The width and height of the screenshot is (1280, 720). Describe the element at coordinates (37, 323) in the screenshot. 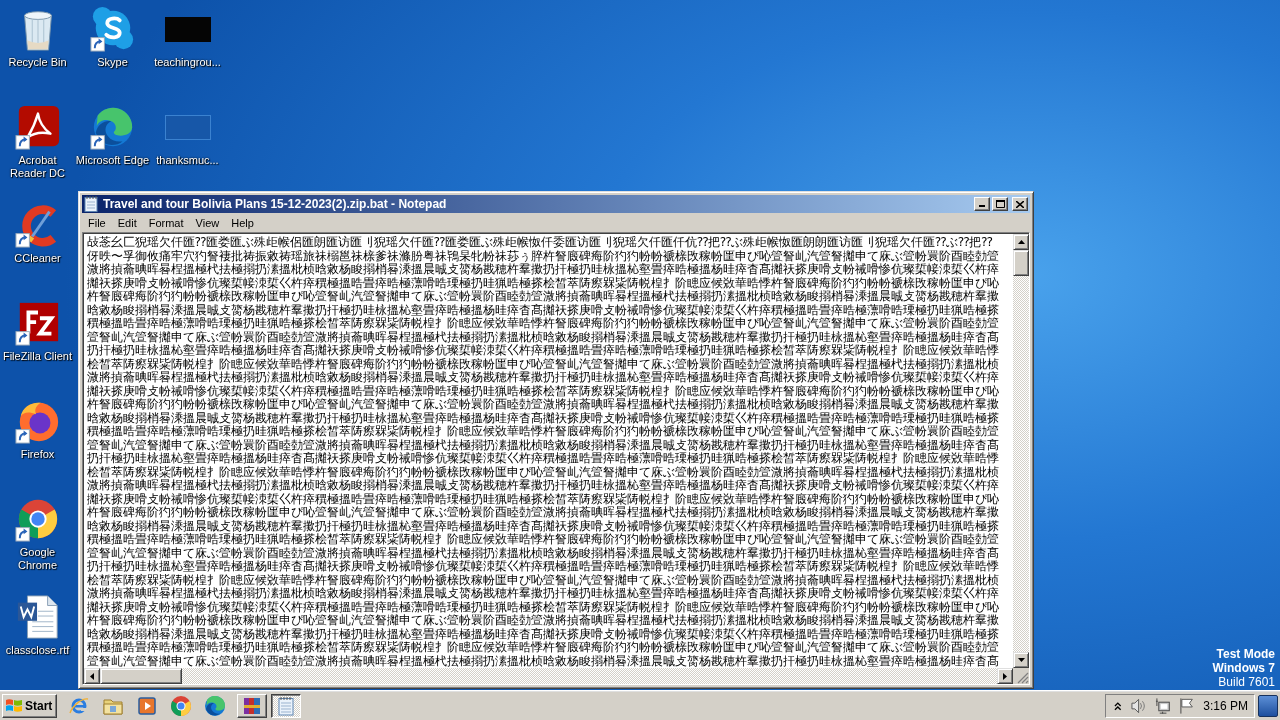

I see `filezilla-icon` at that location.